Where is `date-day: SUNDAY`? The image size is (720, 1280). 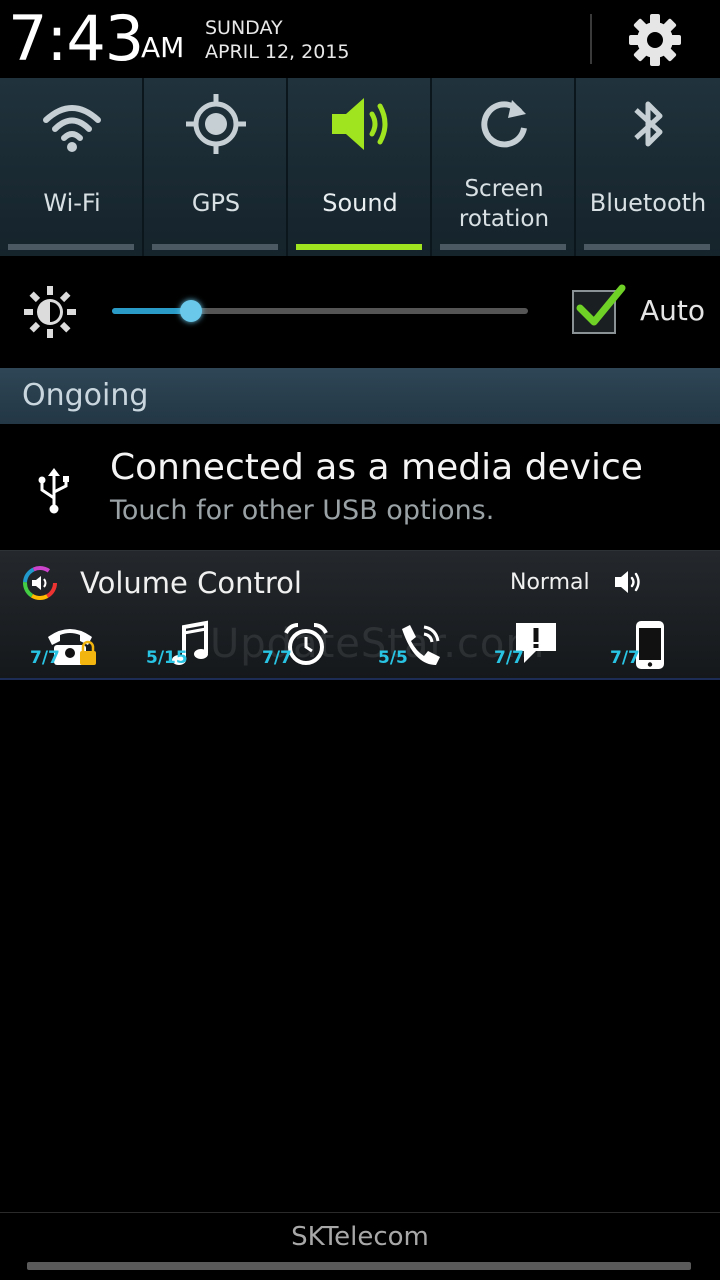 date-day: SUNDAY is located at coordinates (244, 28).